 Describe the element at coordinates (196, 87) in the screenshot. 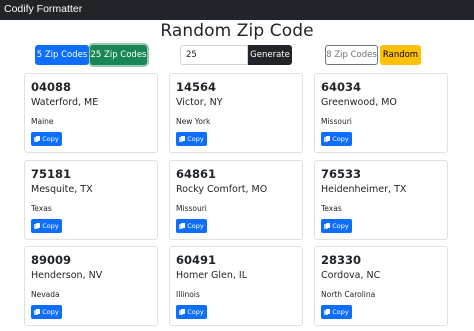

I see `zip-code: 14564` at that location.